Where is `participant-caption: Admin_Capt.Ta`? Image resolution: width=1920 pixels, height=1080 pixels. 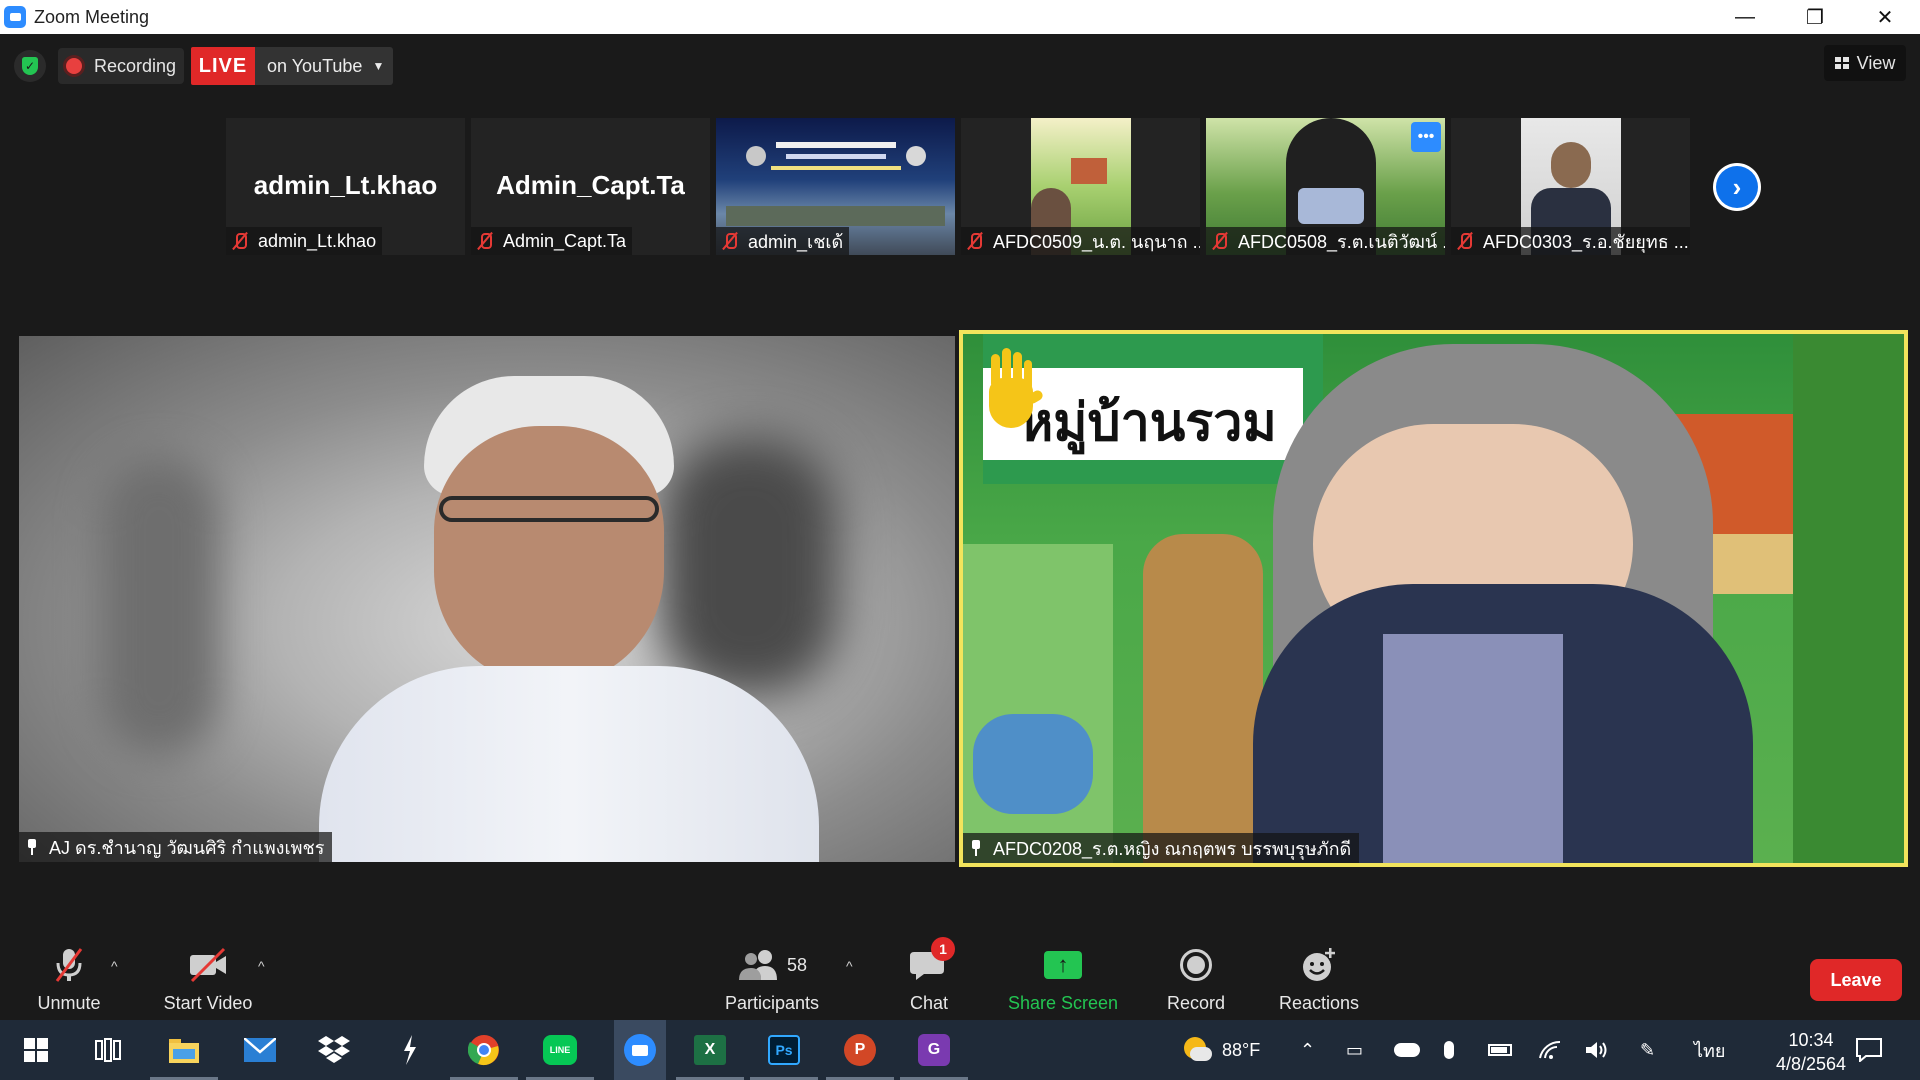
participant-caption: Admin_Capt.Ta is located at coordinates (552, 241).